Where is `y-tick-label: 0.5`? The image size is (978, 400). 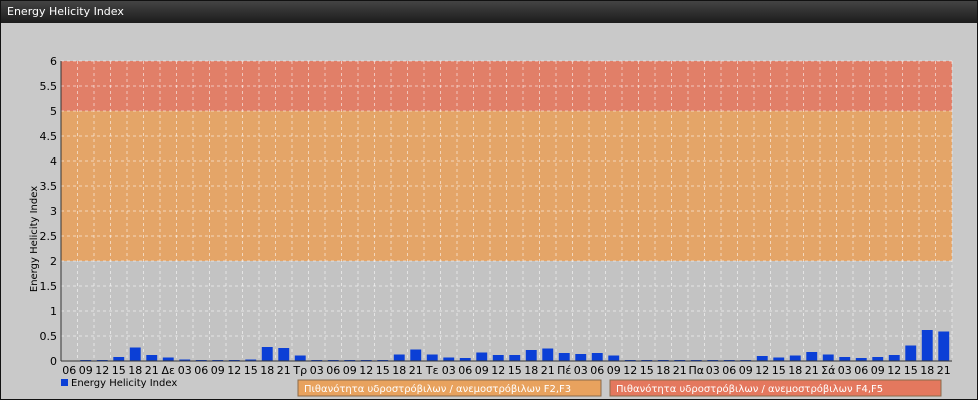
y-tick-label: 0.5 is located at coordinates (49, 336).